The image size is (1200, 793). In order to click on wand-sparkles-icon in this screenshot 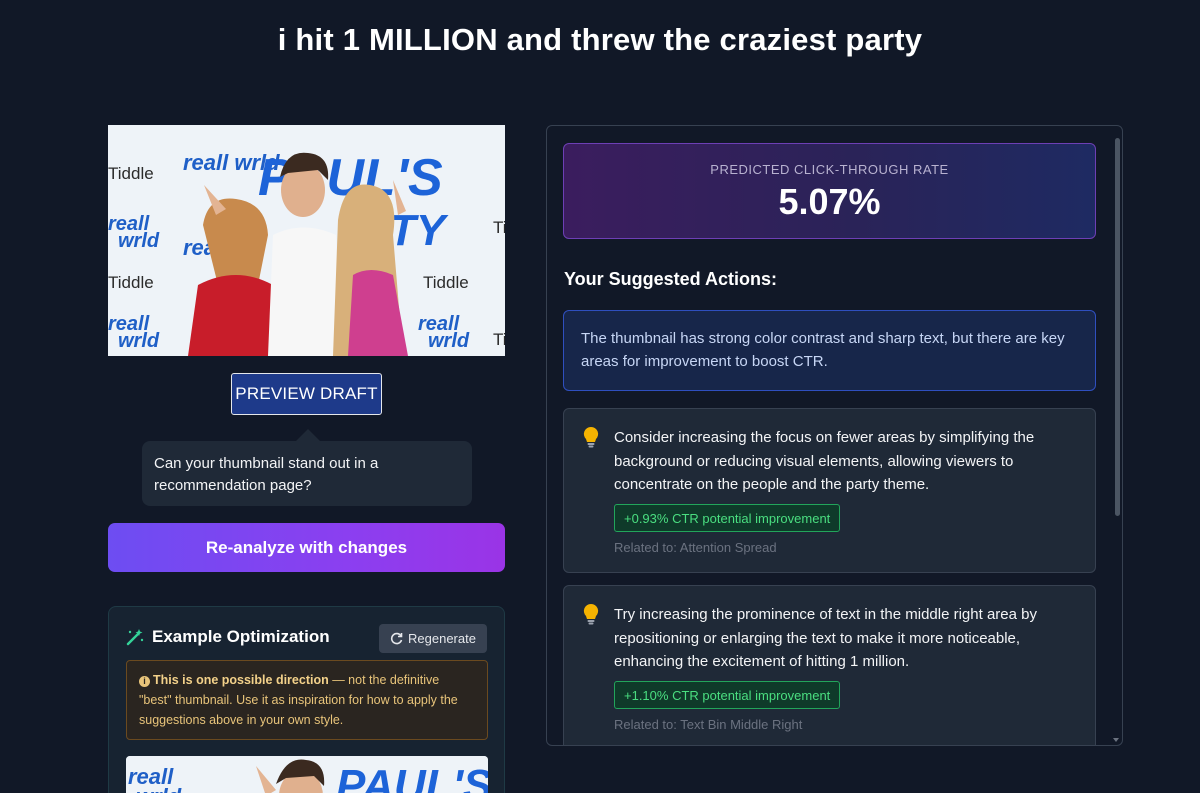, I will do `click(135, 637)`.